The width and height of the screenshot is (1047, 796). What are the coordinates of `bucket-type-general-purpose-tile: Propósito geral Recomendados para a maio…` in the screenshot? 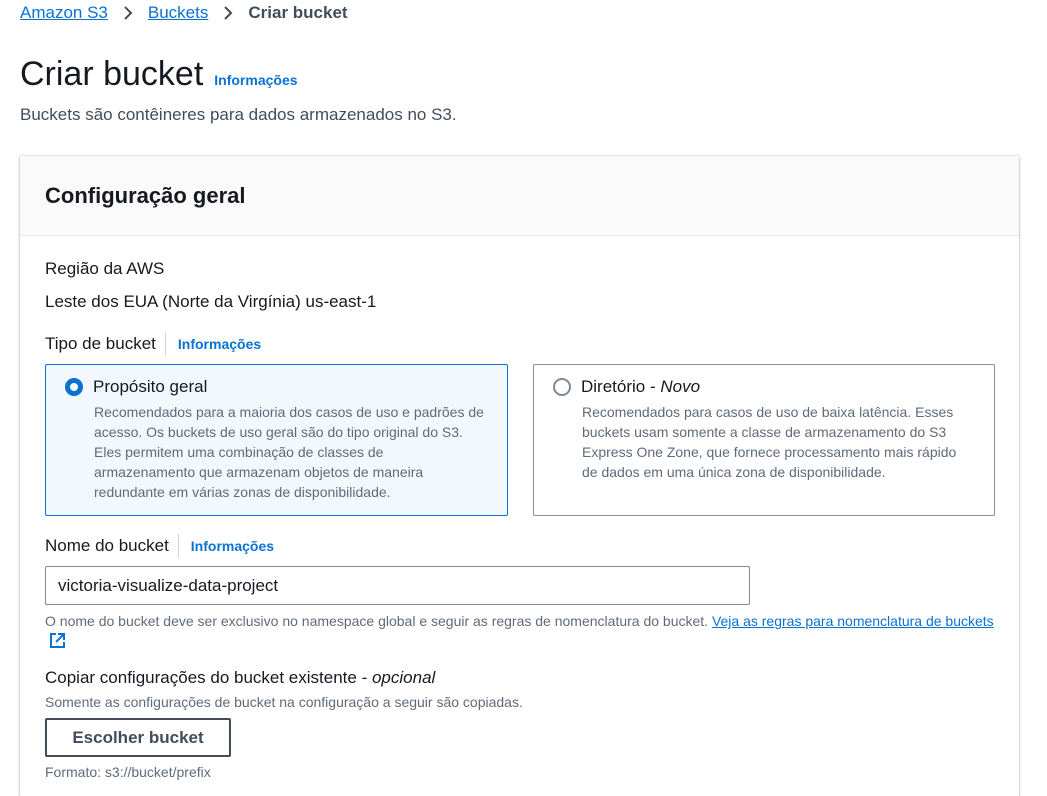 It's located at (276, 440).